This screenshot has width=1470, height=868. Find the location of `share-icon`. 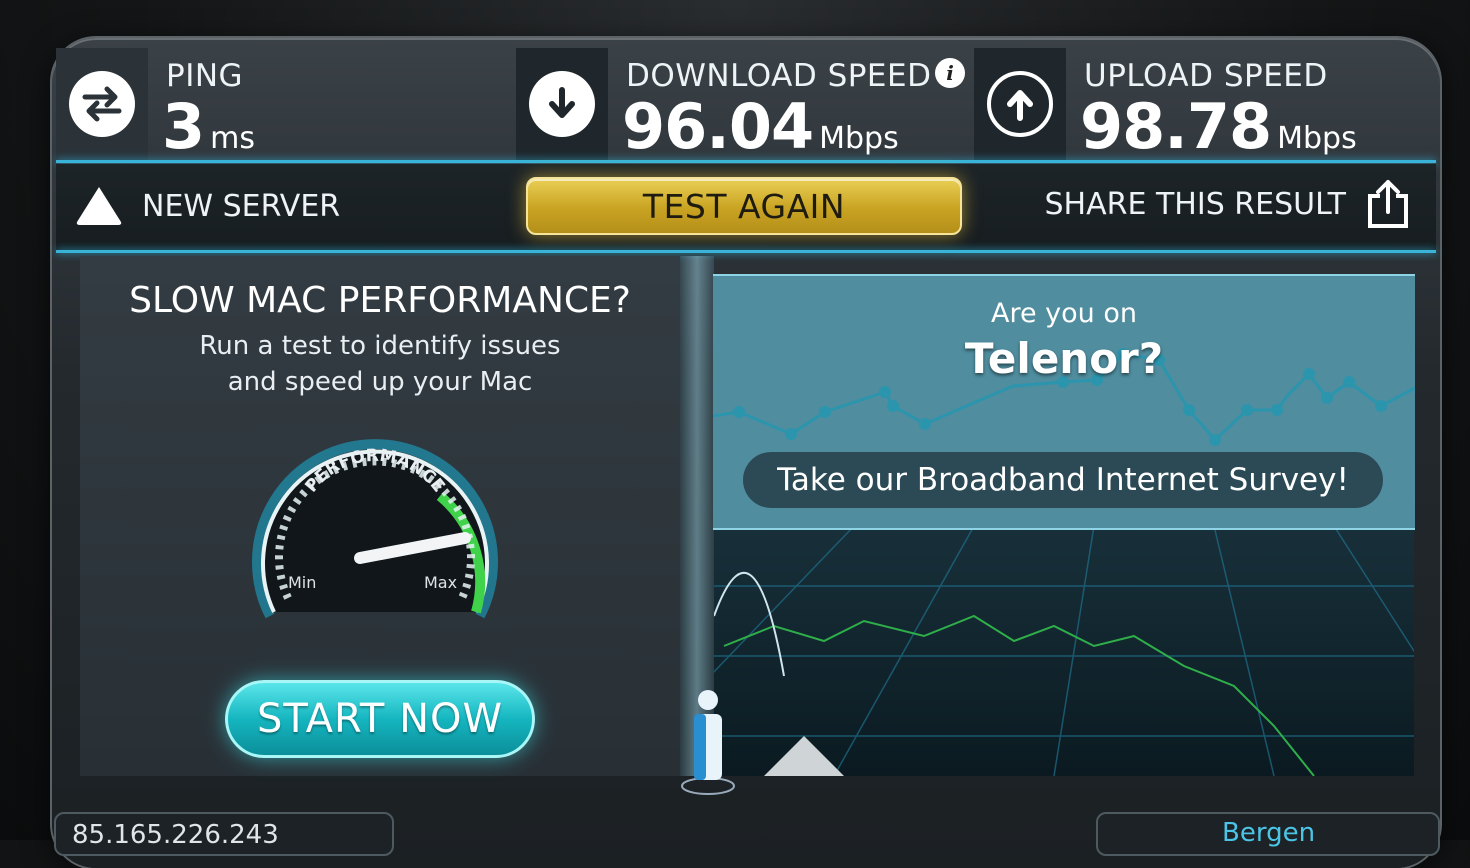

share-icon is located at coordinates (1388, 204).